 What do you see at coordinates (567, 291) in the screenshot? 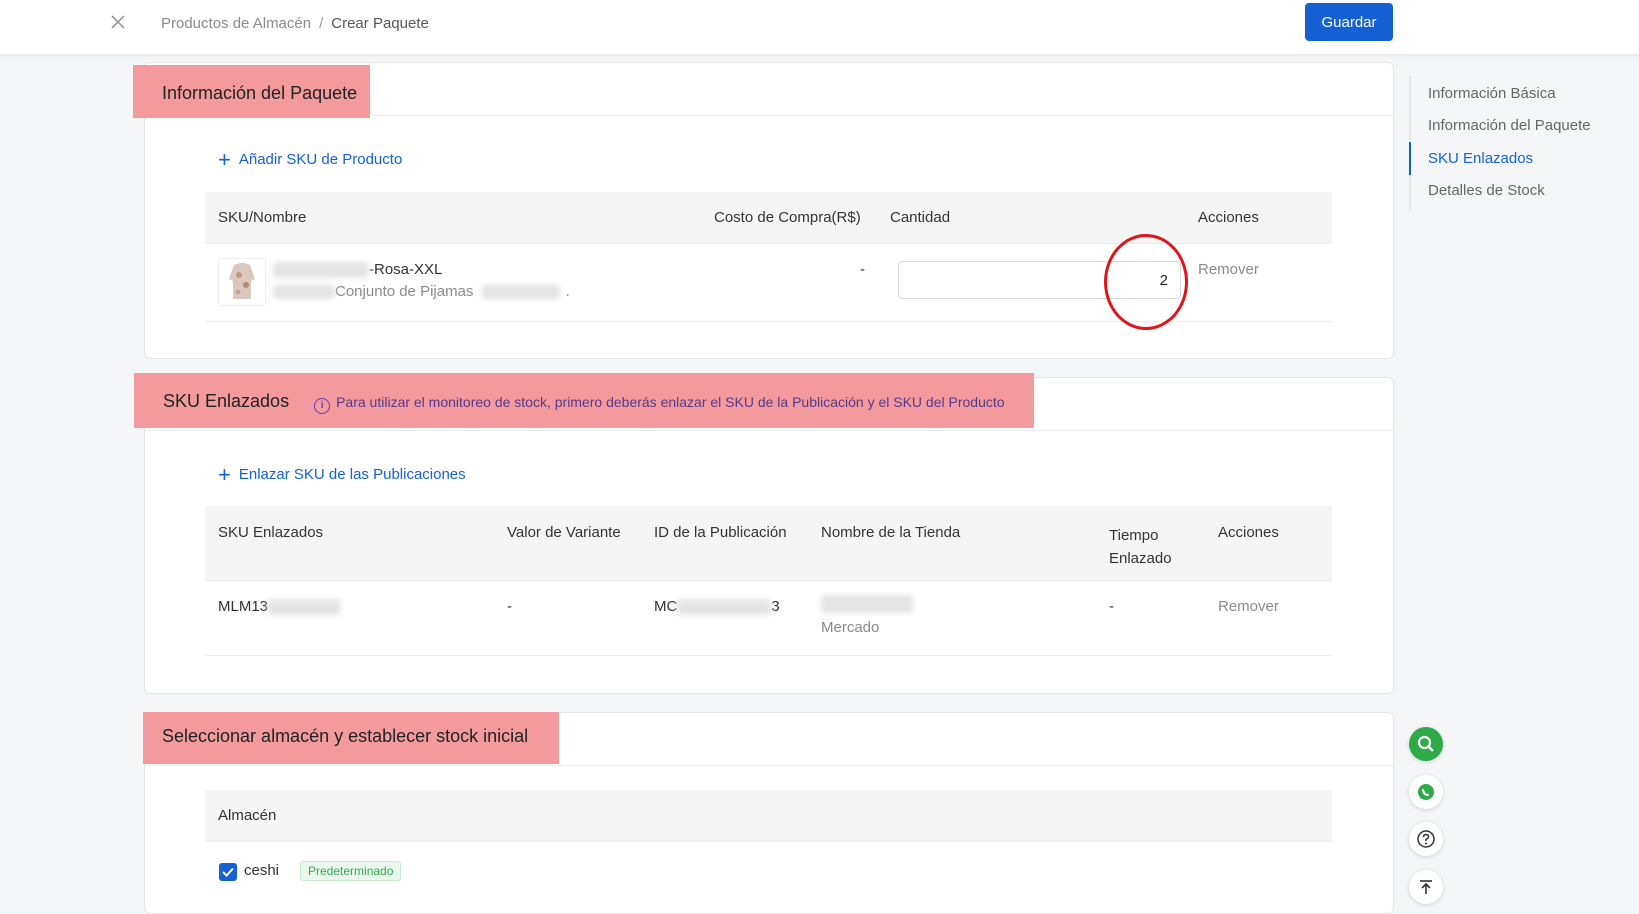
I see `product-name-trail: .` at bounding box center [567, 291].